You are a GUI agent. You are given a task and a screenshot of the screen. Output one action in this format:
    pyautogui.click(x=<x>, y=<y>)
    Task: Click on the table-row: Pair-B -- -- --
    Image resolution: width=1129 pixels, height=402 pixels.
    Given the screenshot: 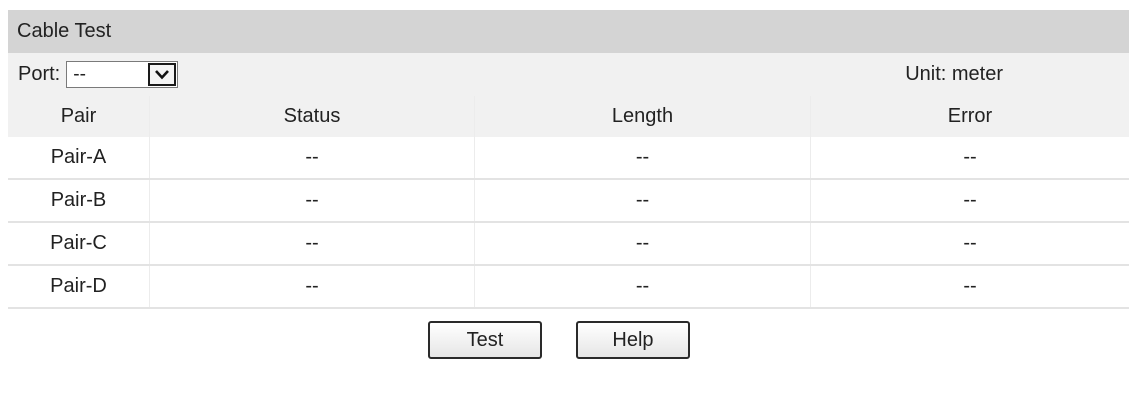 What is the action you would take?
    pyautogui.click(x=568, y=200)
    